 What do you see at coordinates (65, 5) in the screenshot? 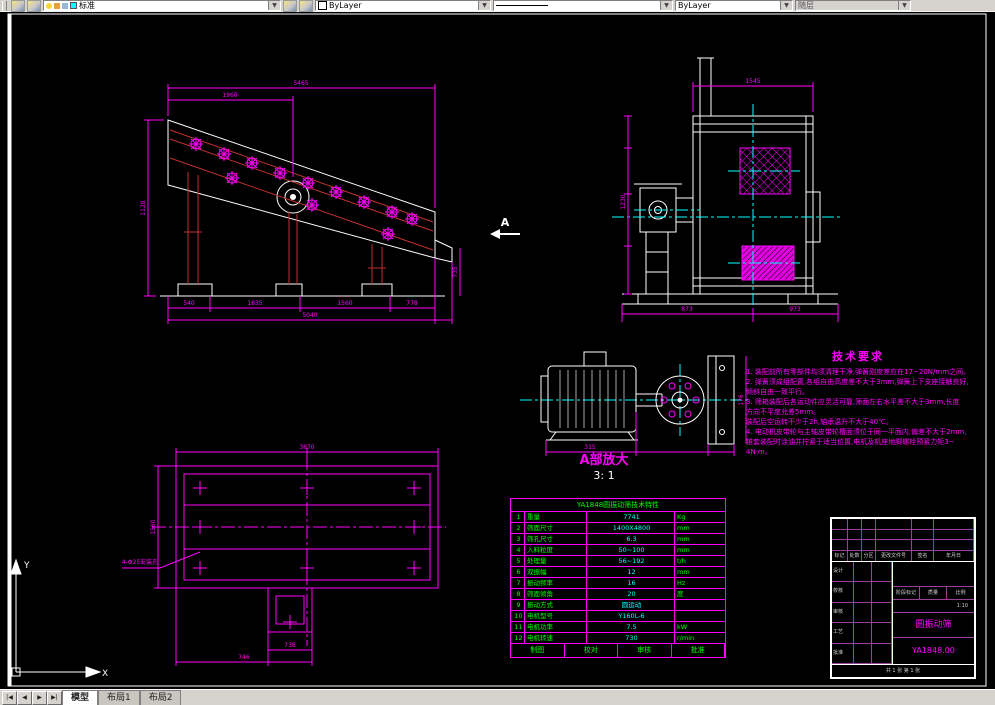
I see `layer-lock-icon` at bounding box center [65, 5].